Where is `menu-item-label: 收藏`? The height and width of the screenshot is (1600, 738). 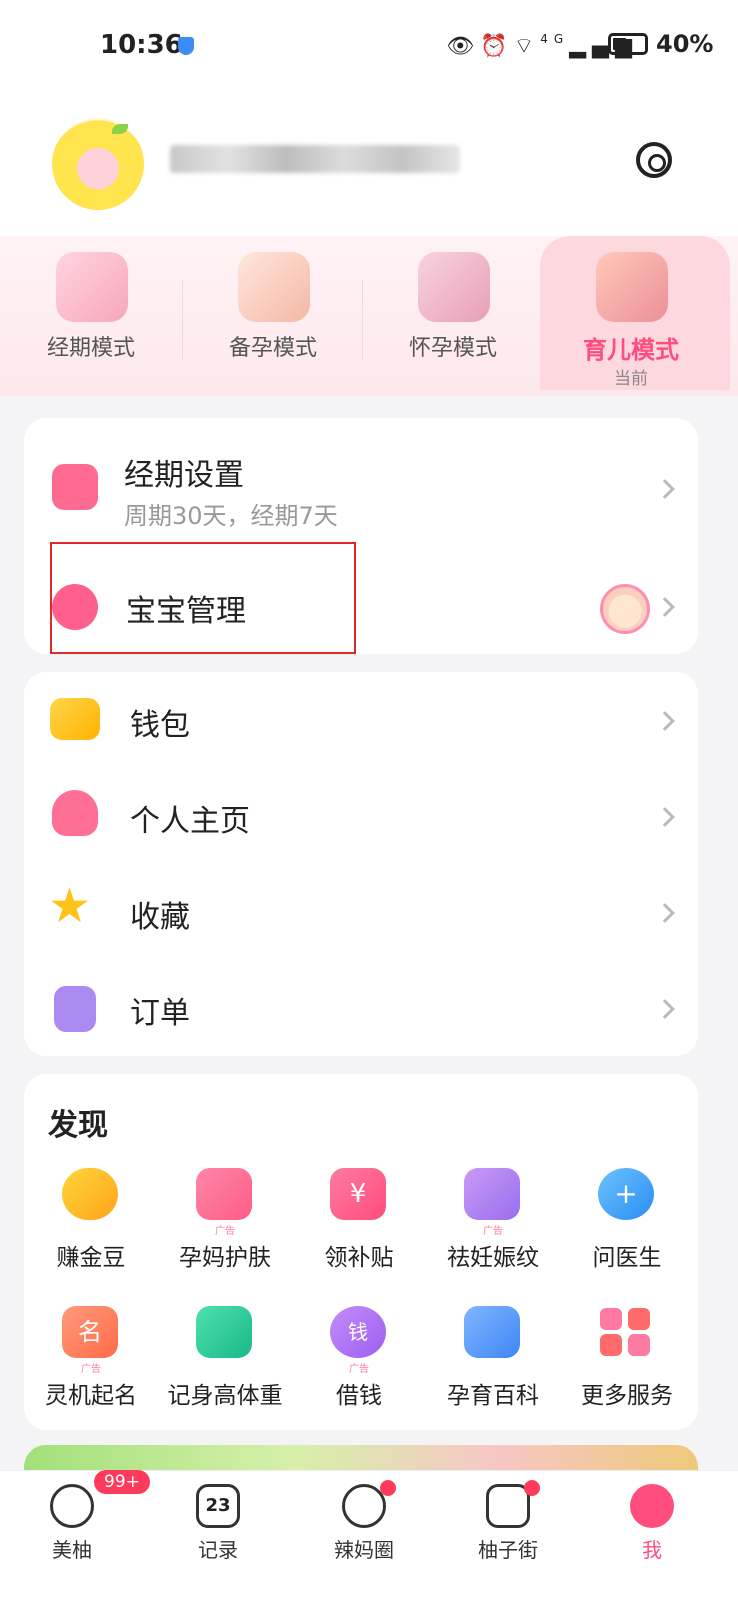 menu-item-label: 收藏 is located at coordinates (160, 917).